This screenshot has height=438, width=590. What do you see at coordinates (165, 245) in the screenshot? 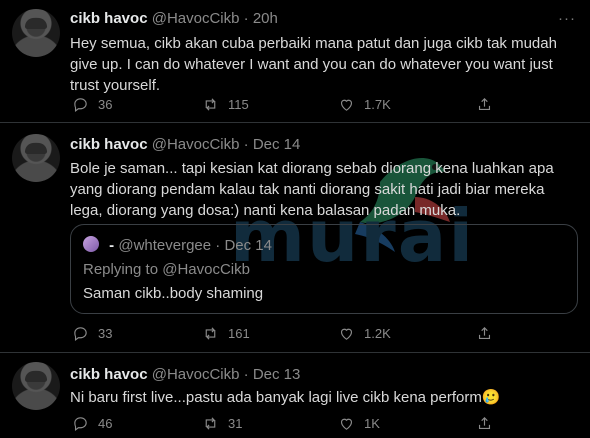
I see `quoted-handle: @whtevergee` at bounding box center [165, 245].